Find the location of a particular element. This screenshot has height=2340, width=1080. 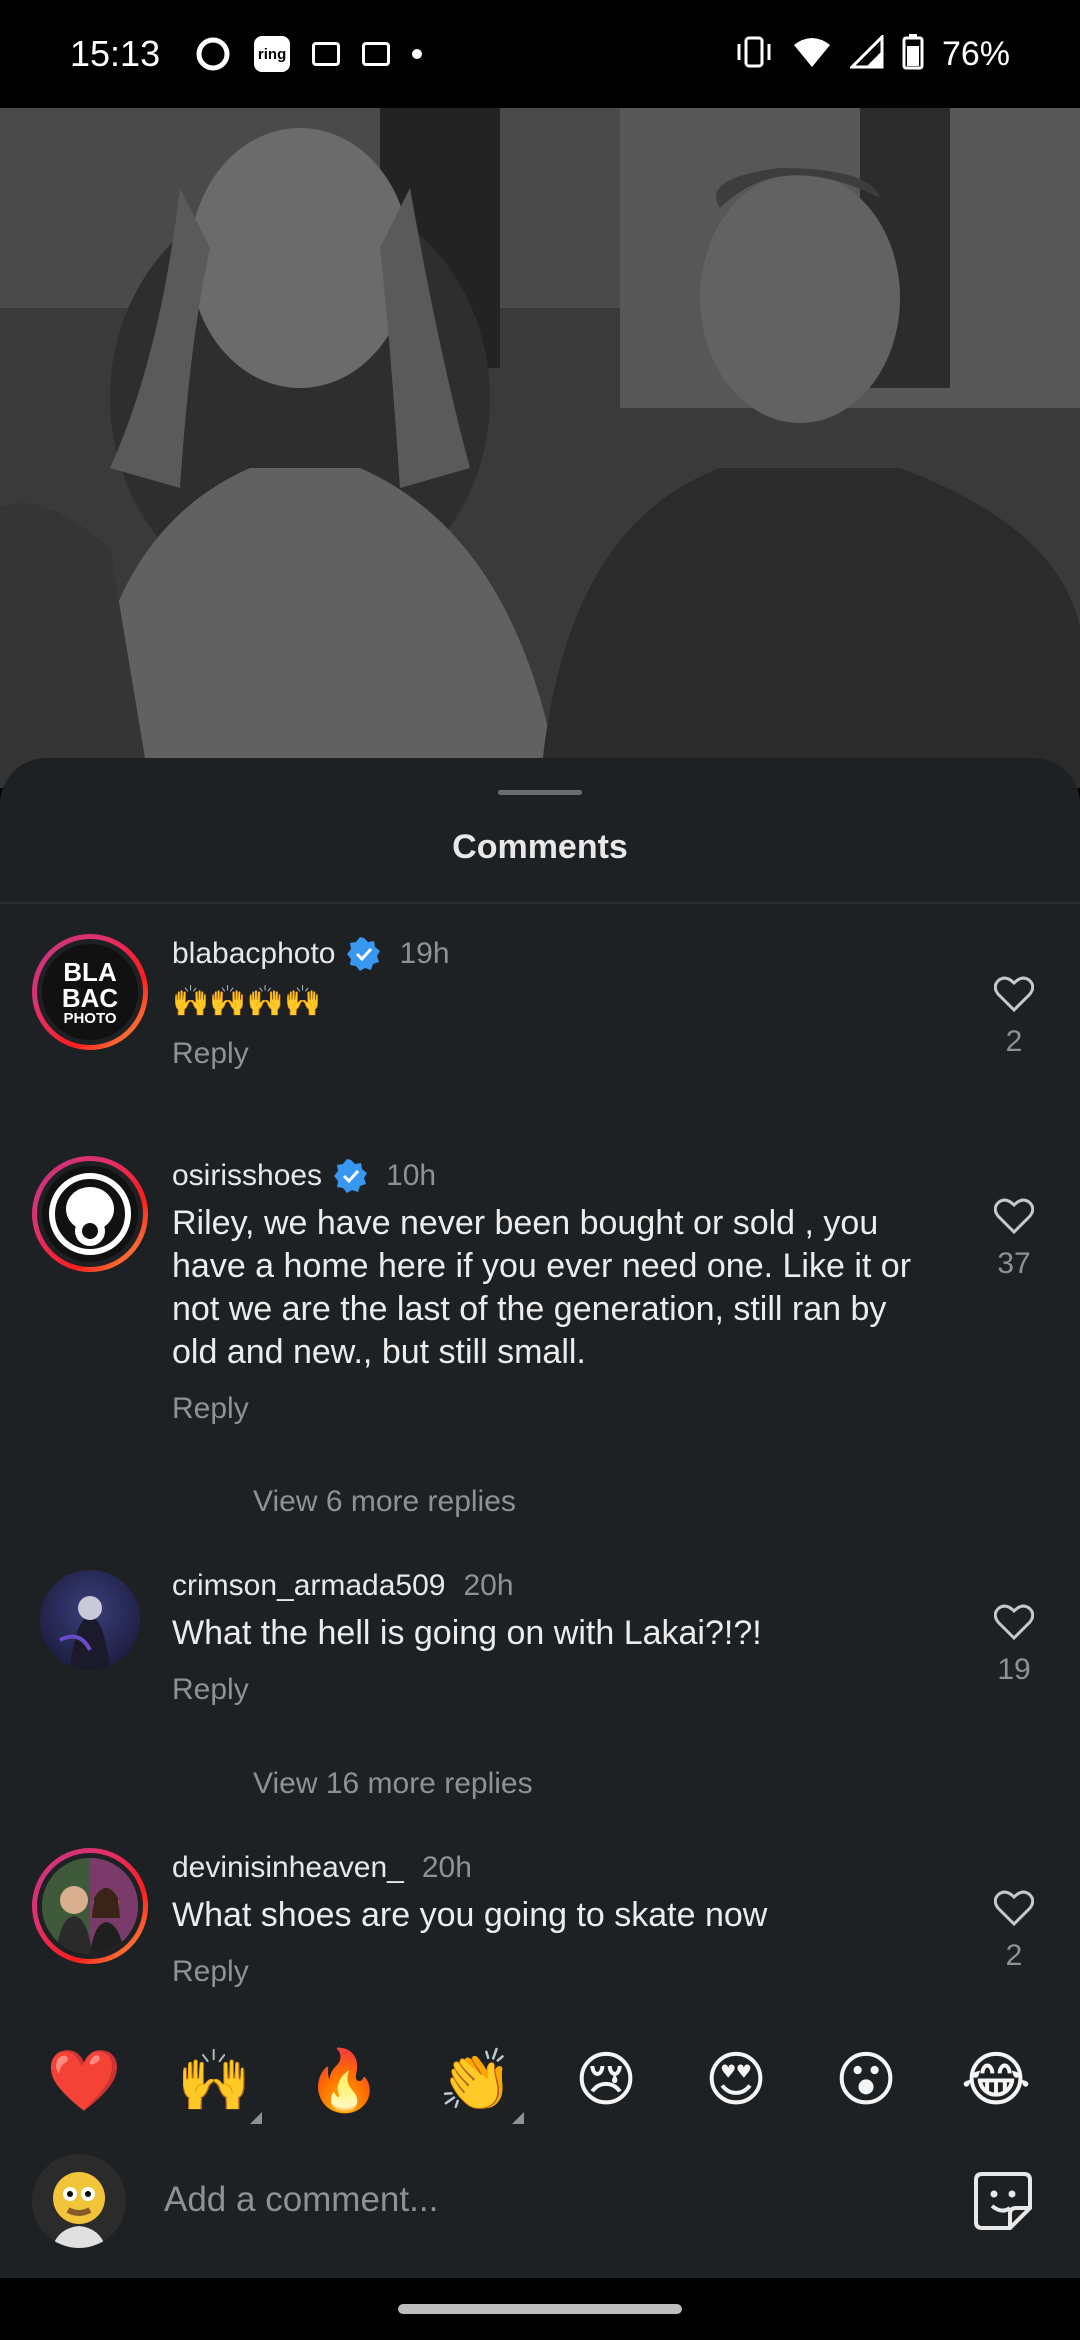

drag-handle is located at coordinates (540, 792).